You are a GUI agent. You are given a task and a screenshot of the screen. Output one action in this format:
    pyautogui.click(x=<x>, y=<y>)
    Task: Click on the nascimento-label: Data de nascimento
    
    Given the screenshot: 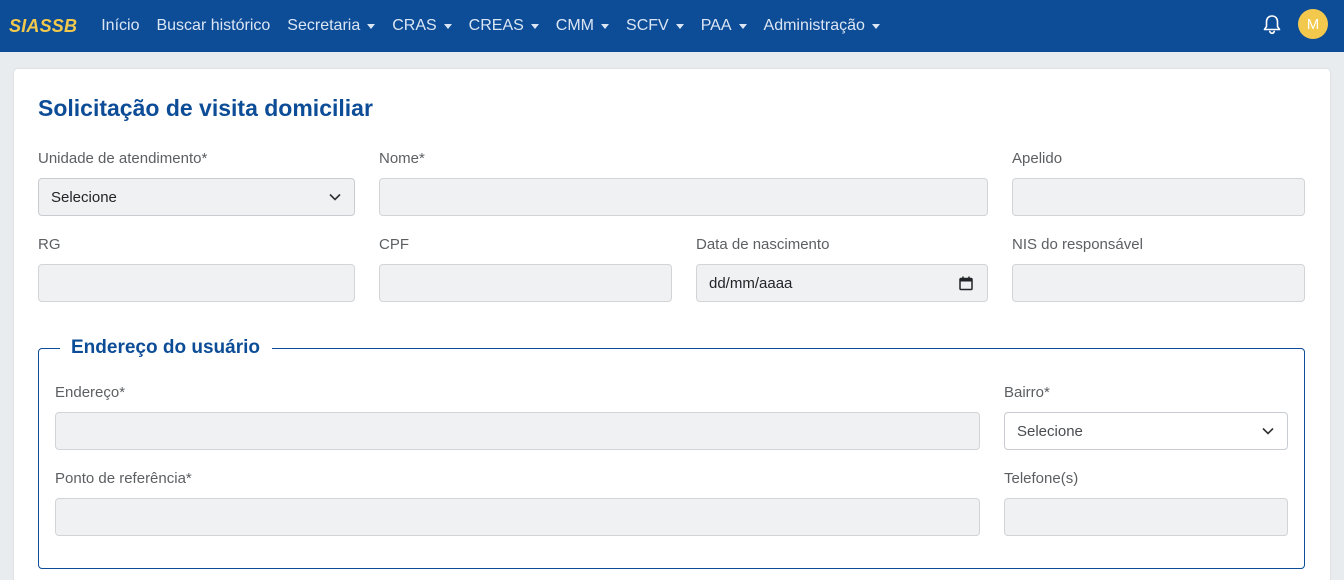 What is the action you would take?
    pyautogui.click(x=763, y=244)
    